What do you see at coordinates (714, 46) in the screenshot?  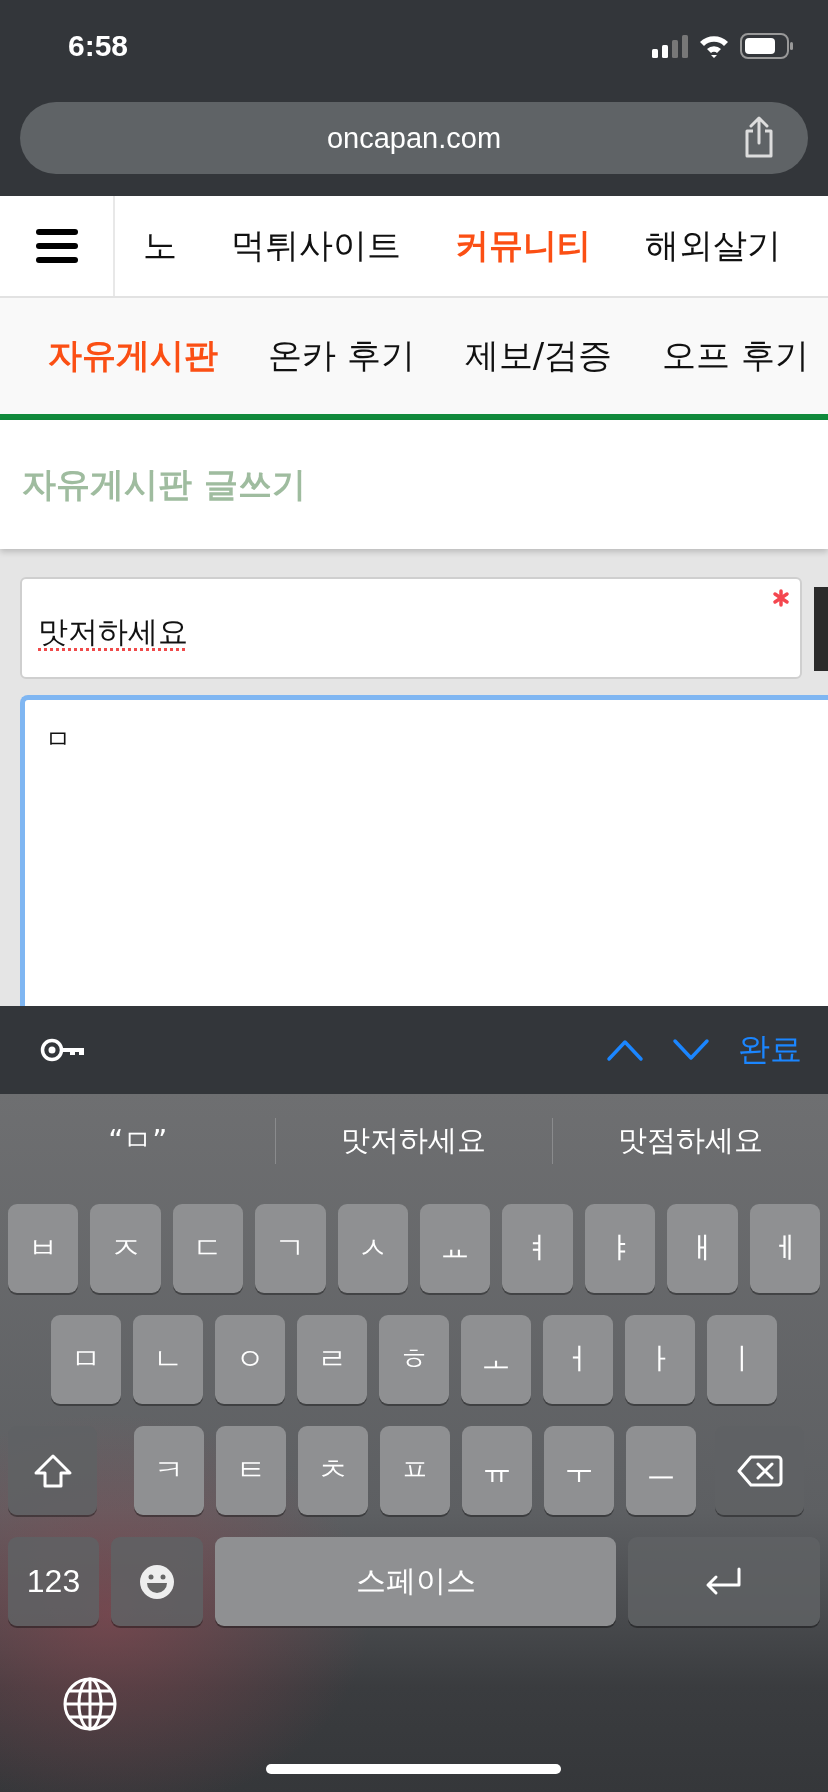 I see `wifi-icon` at bounding box center [714, 46].